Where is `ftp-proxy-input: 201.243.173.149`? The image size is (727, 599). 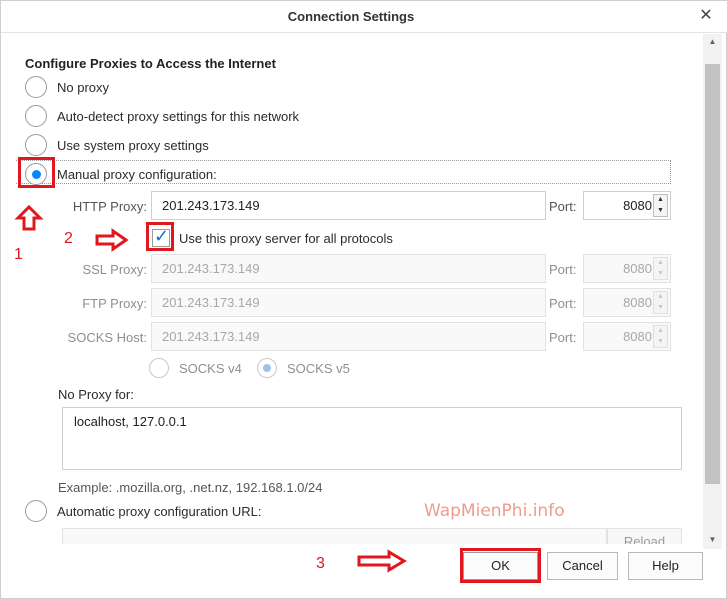 ftp-proxy-input: 201.243.173.149 is located at coordinates (348, 302).